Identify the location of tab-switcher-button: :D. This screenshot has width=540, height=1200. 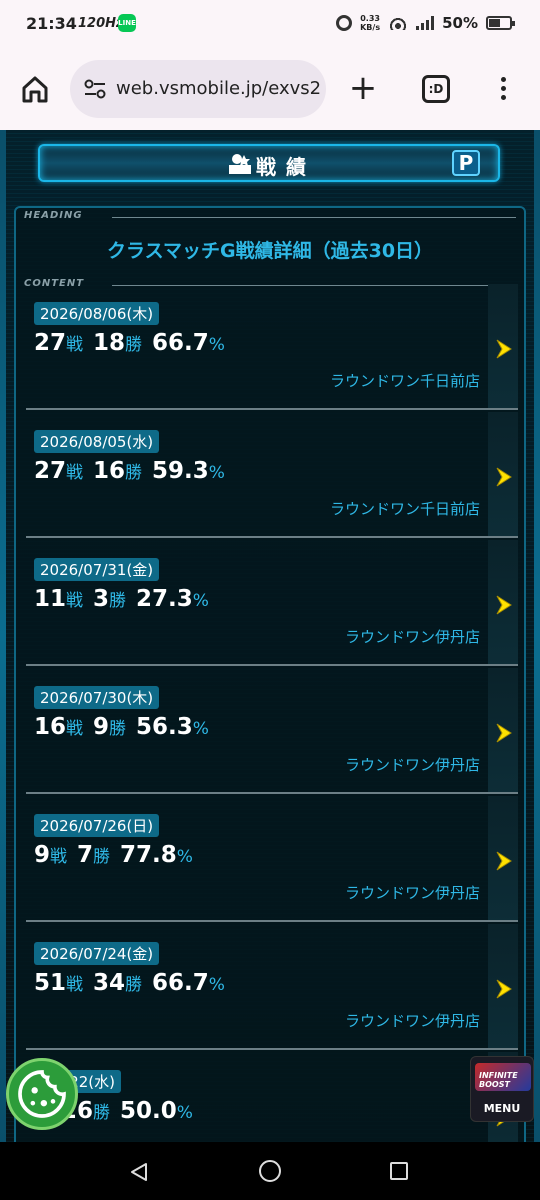
(436, 89).